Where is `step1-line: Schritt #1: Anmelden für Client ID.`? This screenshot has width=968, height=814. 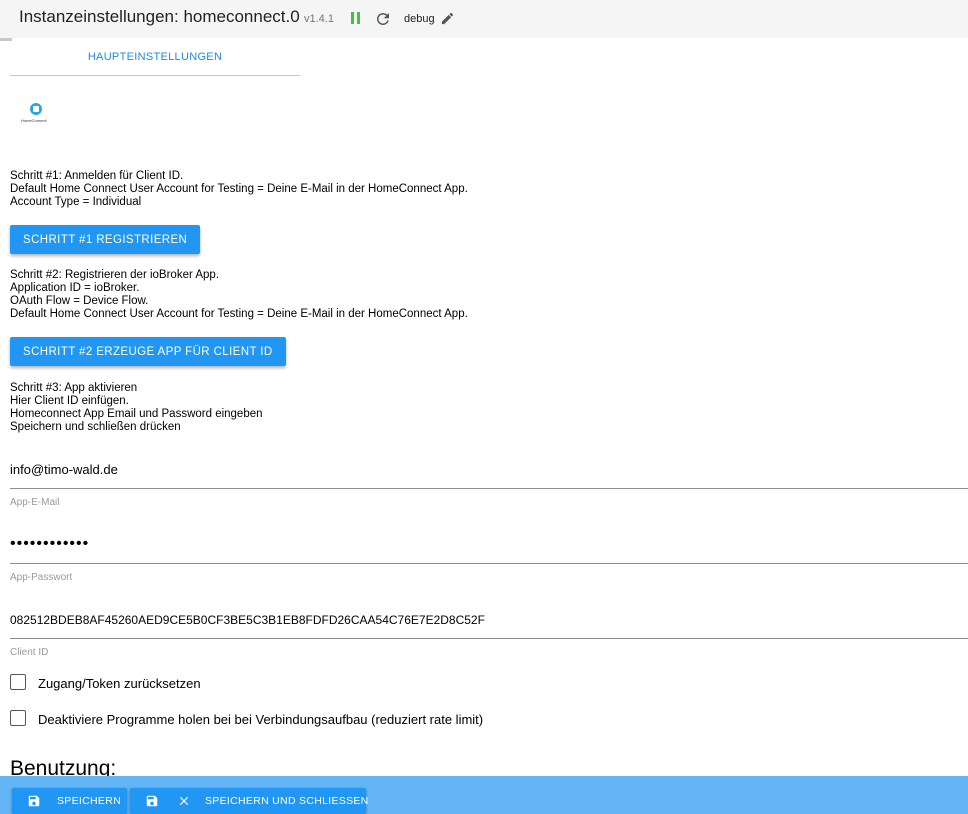
step1-line: Schritt #1: Anmelden für Client ID. is located at coordinates (97, 176).